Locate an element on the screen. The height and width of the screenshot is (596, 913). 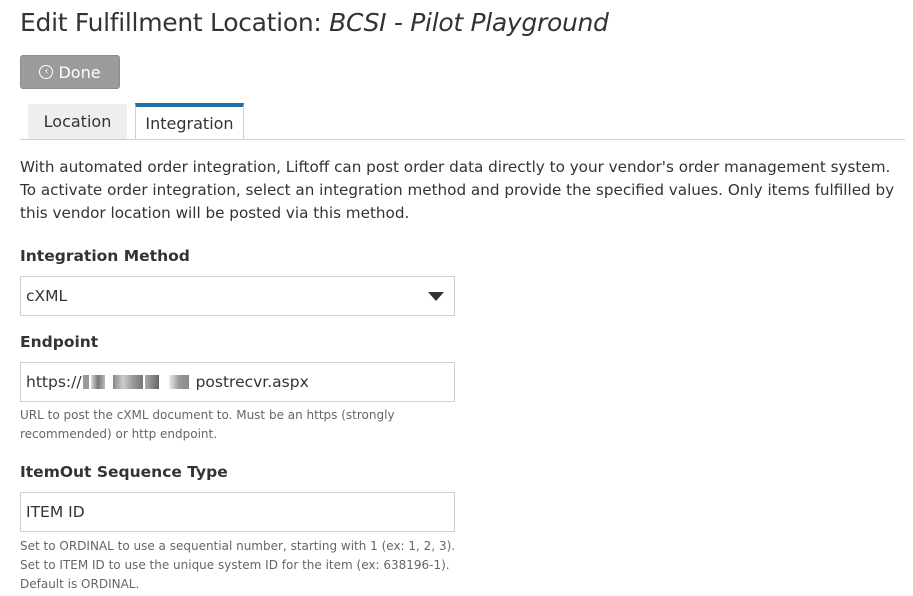
endpoint-label: Endpoint is located at coordinates (59, 342).